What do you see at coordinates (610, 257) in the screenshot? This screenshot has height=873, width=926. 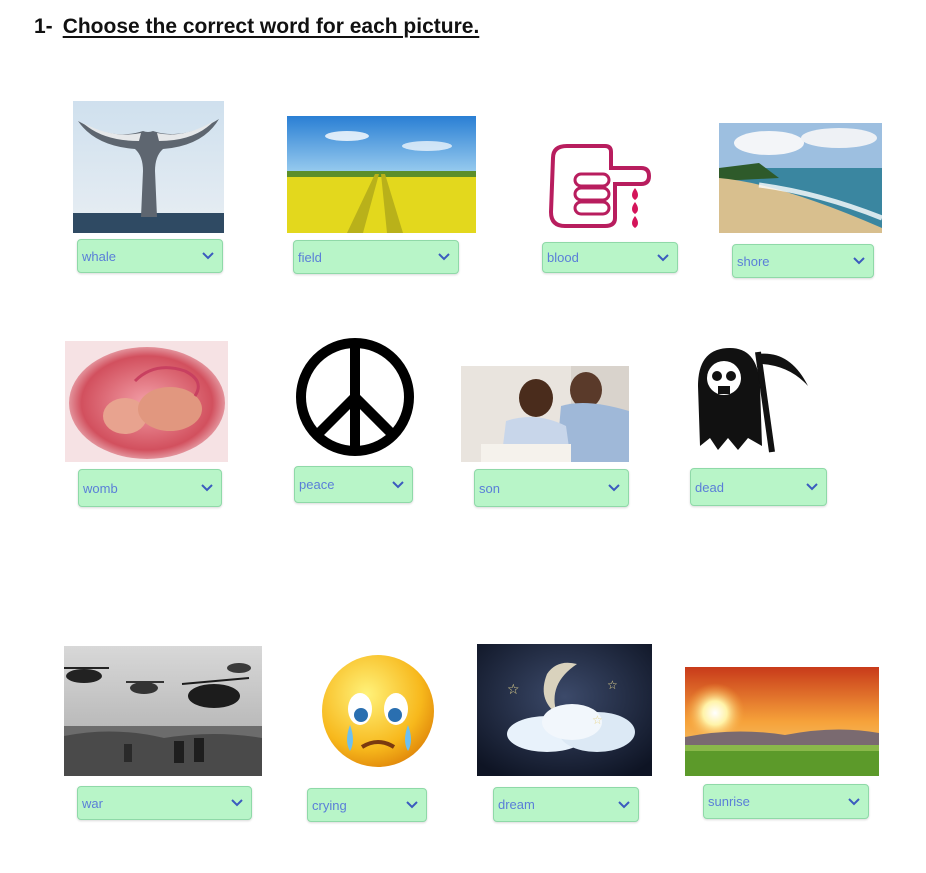 I see `answer-select-3: blood` at bounding box center [610, 257].